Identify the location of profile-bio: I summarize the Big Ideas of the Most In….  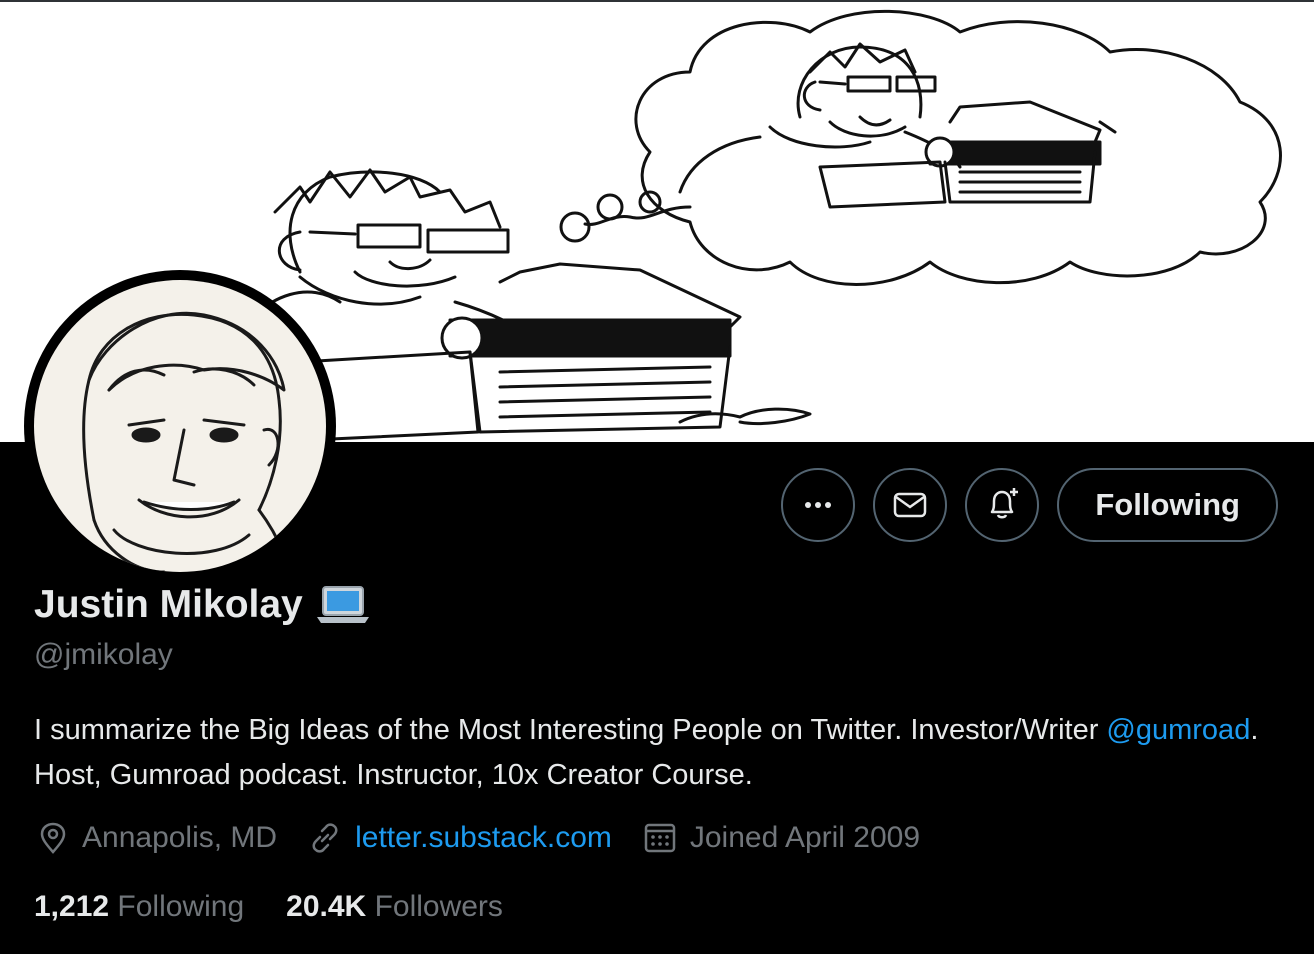
(659, 753).